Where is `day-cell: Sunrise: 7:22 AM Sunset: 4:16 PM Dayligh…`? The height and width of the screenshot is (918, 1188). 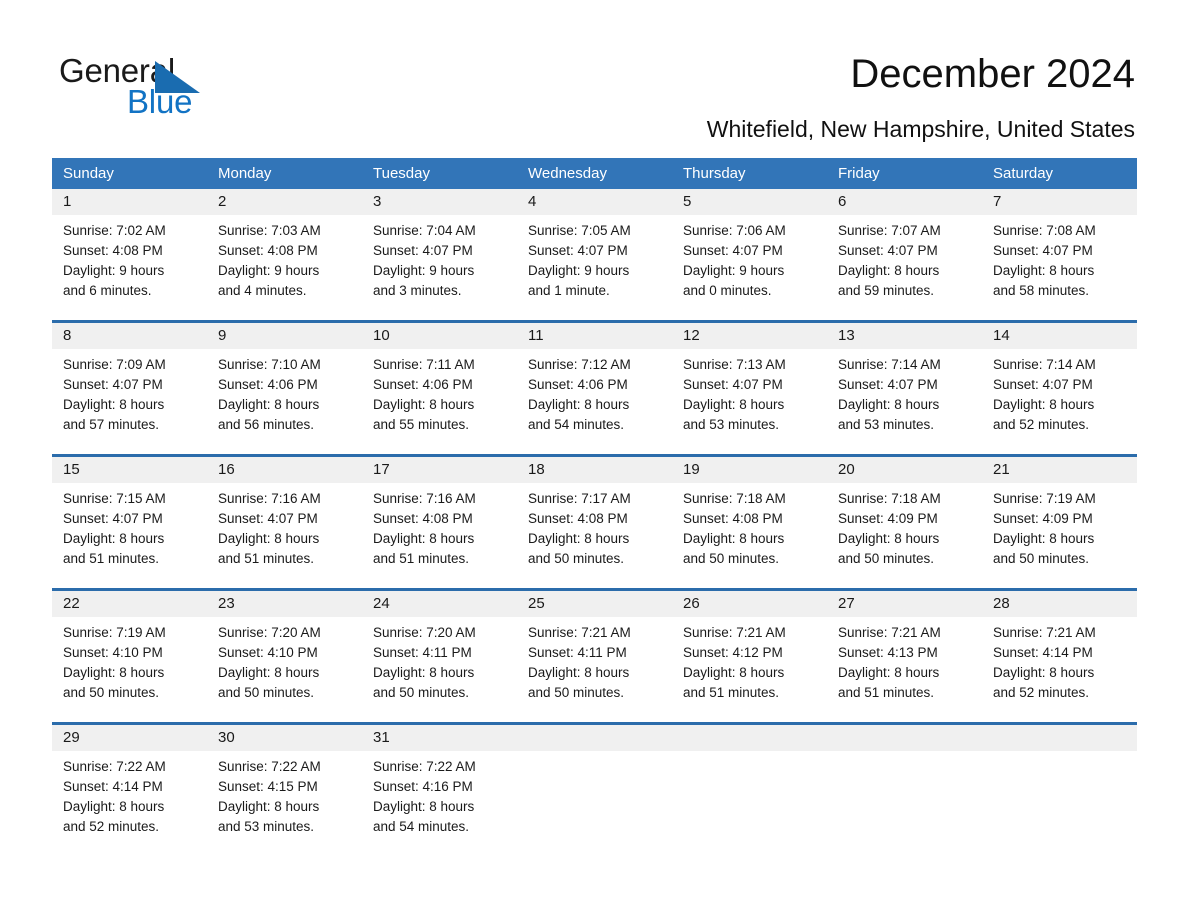
day-cell: Sunrise: 7:22 AM Sunset: 4:16 PM Dayligh… is located at coordinates (439, 801).